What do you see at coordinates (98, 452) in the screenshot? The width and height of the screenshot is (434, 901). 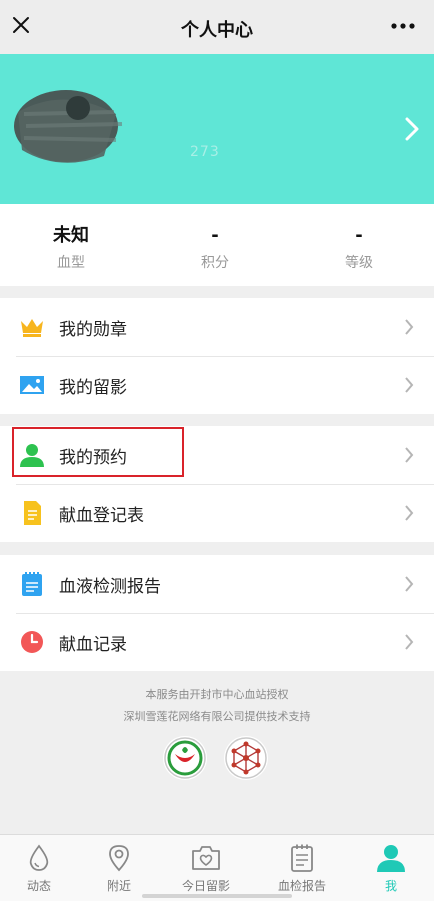 I see `highlight-box` at bounding box center [98, 452].